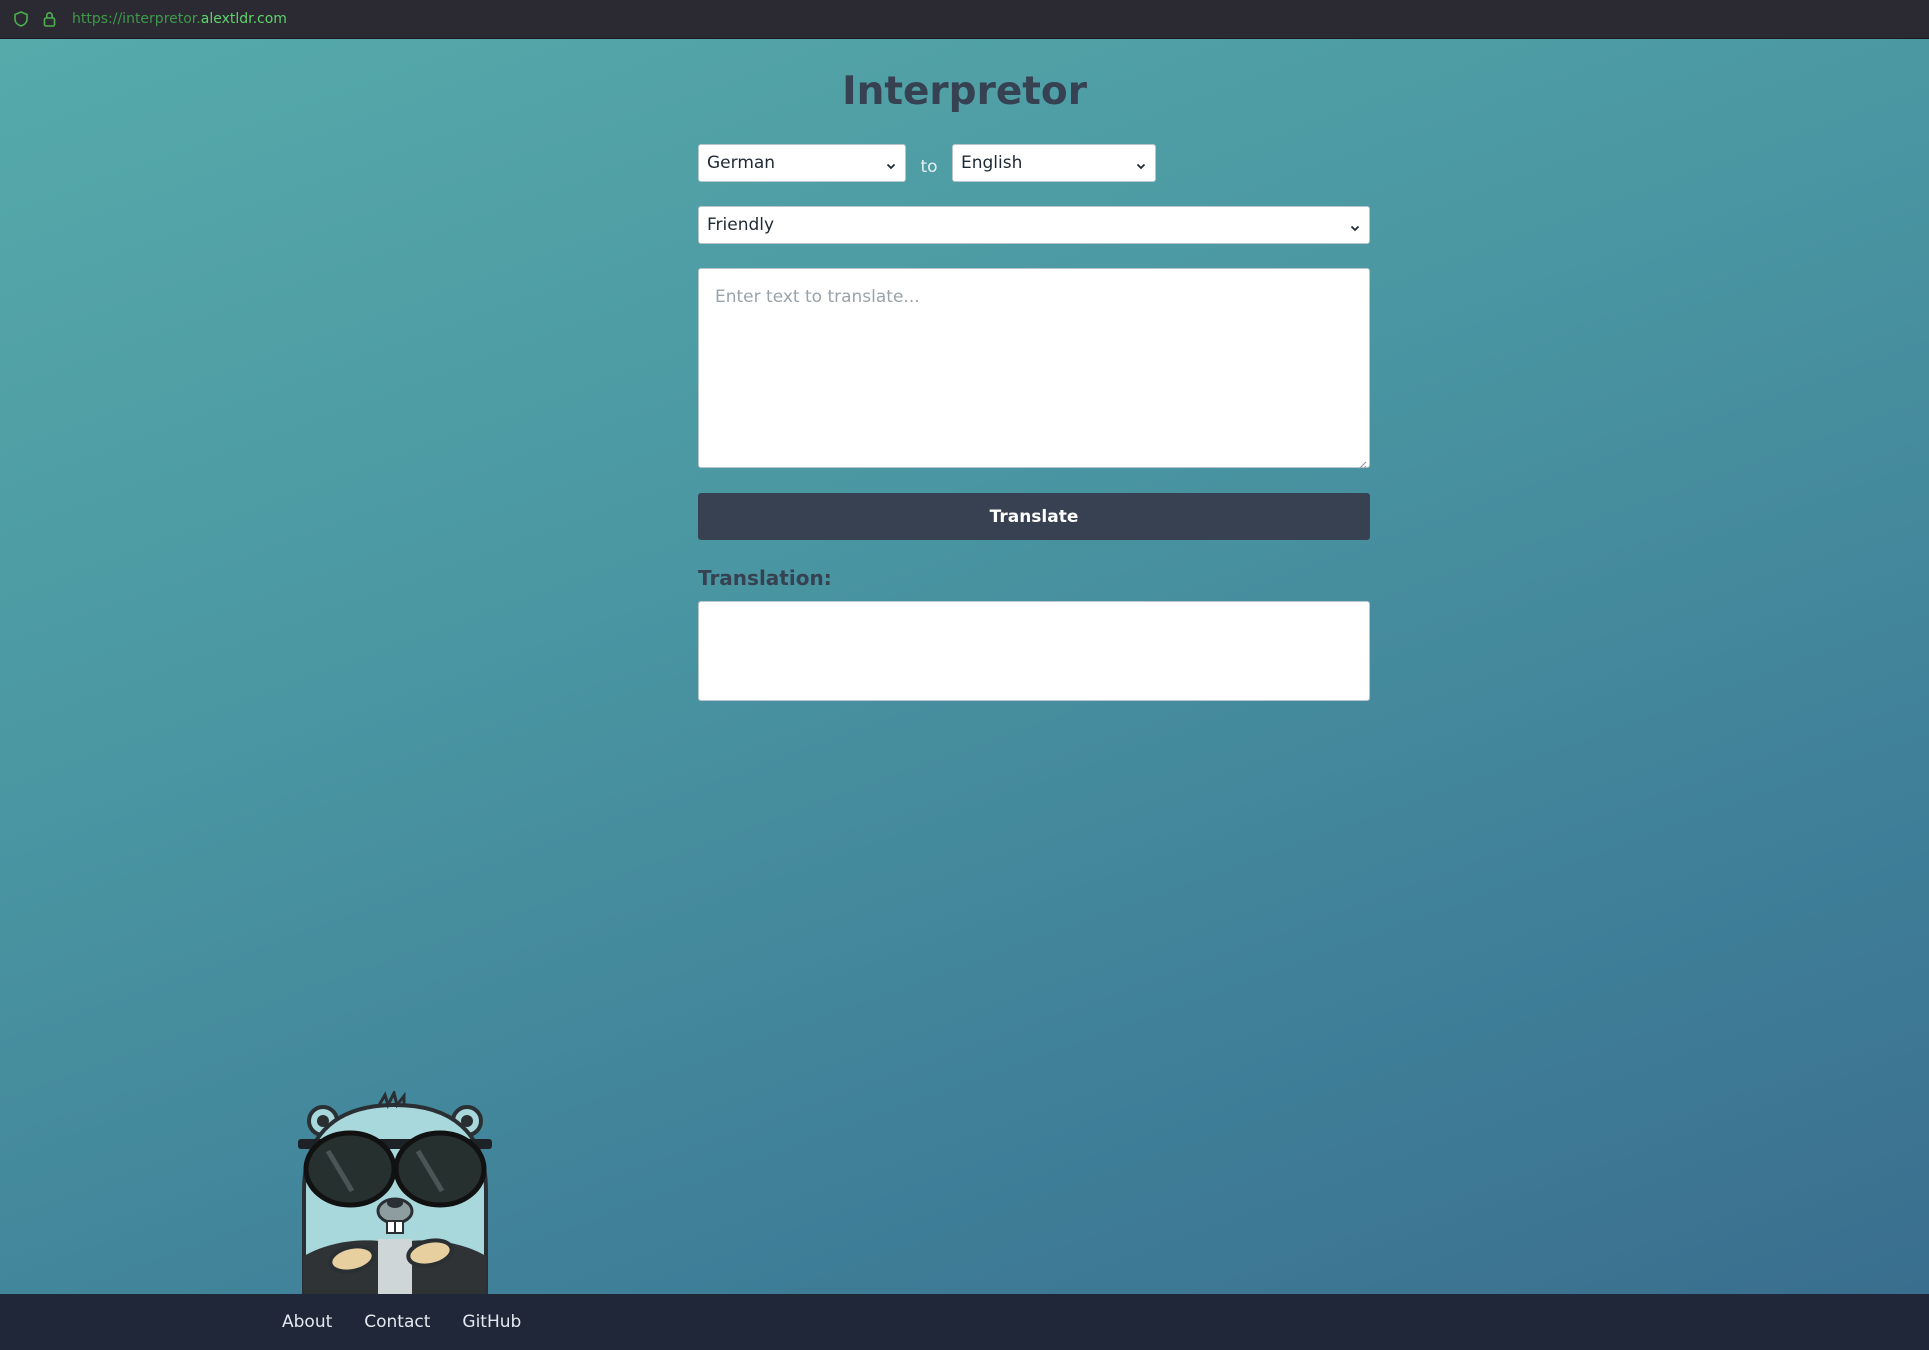 This screenshot has width=1929, height=1350. I want to click on url-domain: alextldr.com, so click(243, 19).